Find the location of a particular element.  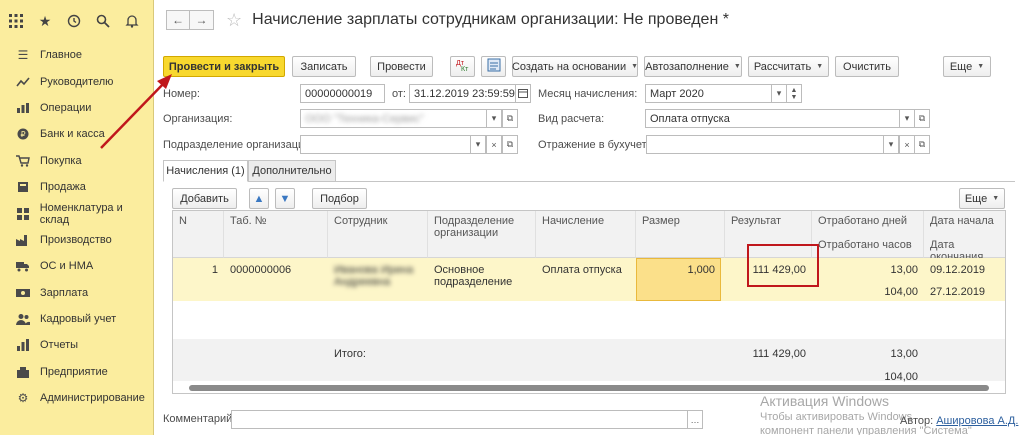

favorite-star-icon: ☆ is located at coordinates (234, 20).